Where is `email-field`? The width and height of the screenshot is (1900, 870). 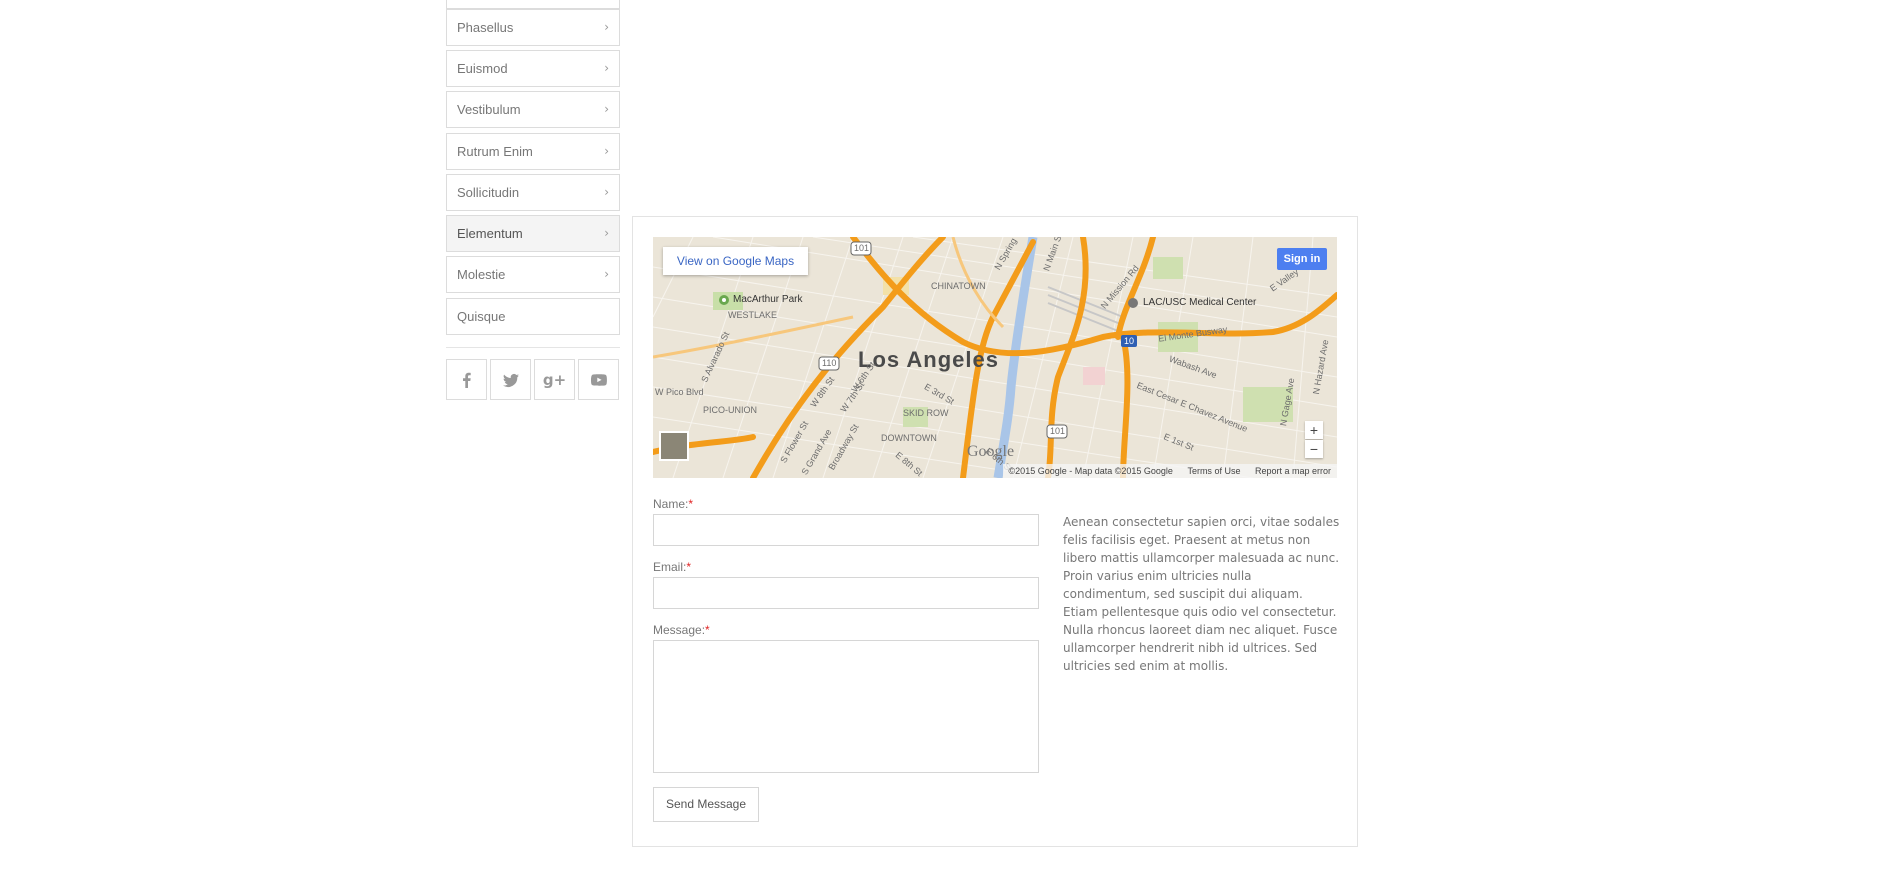
email-field is located at coordinates (846, 593).